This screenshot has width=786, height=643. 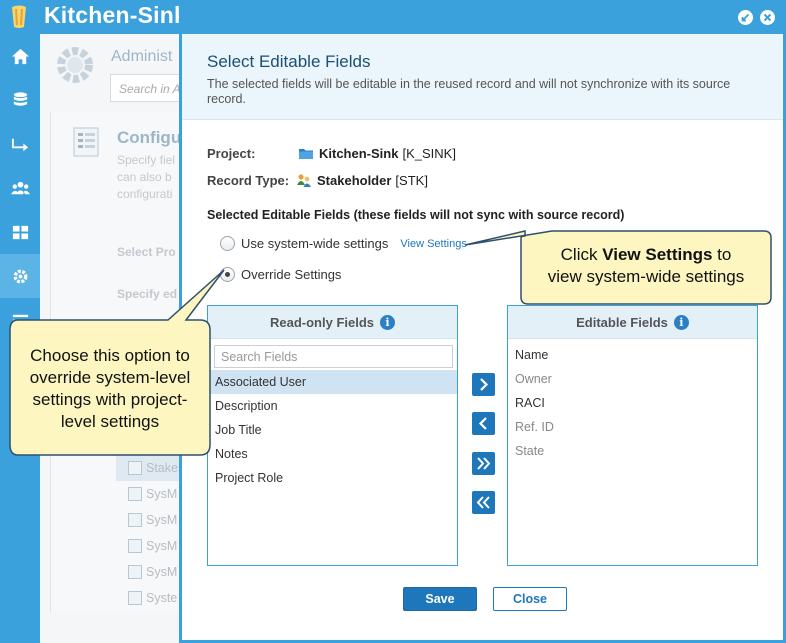 I want to click on chevron-right-icon, so click(x=484, y=384).